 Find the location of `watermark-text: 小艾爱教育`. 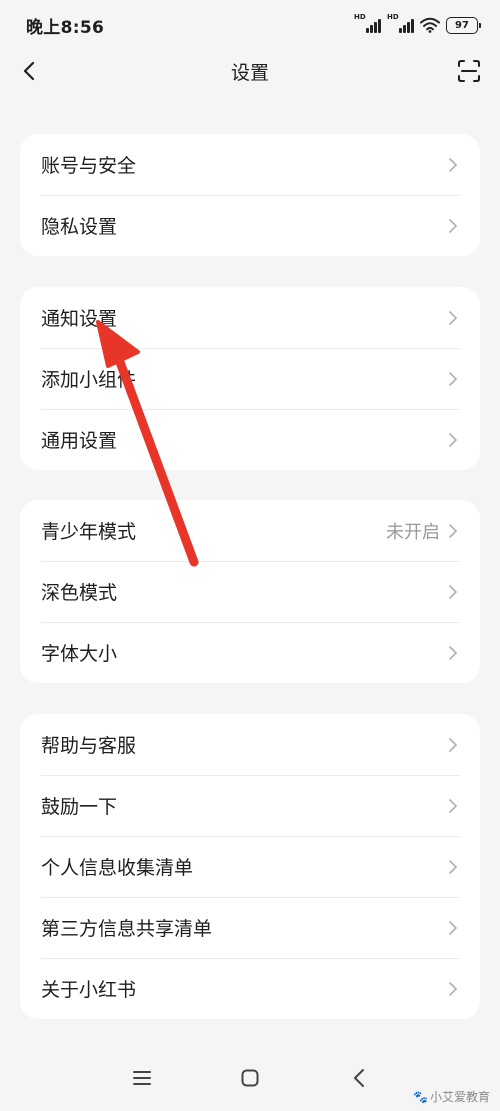

watermark-text: 小艾爱教育 is located at coordinates (459, 1097).